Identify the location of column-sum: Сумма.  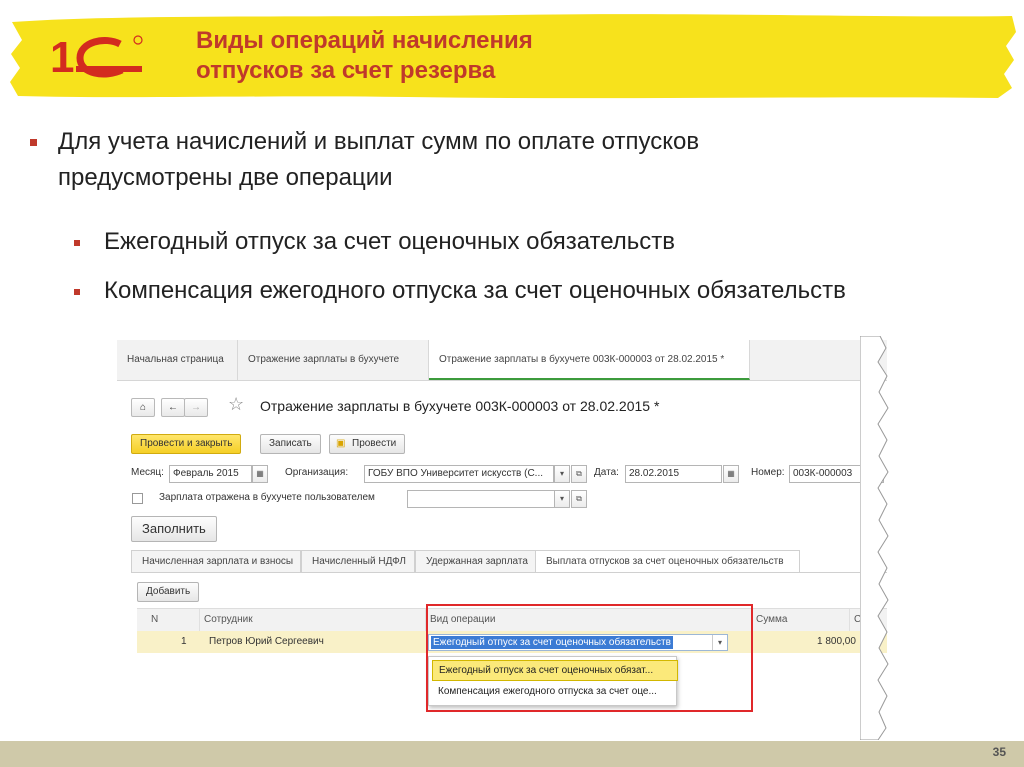
(769, 620).